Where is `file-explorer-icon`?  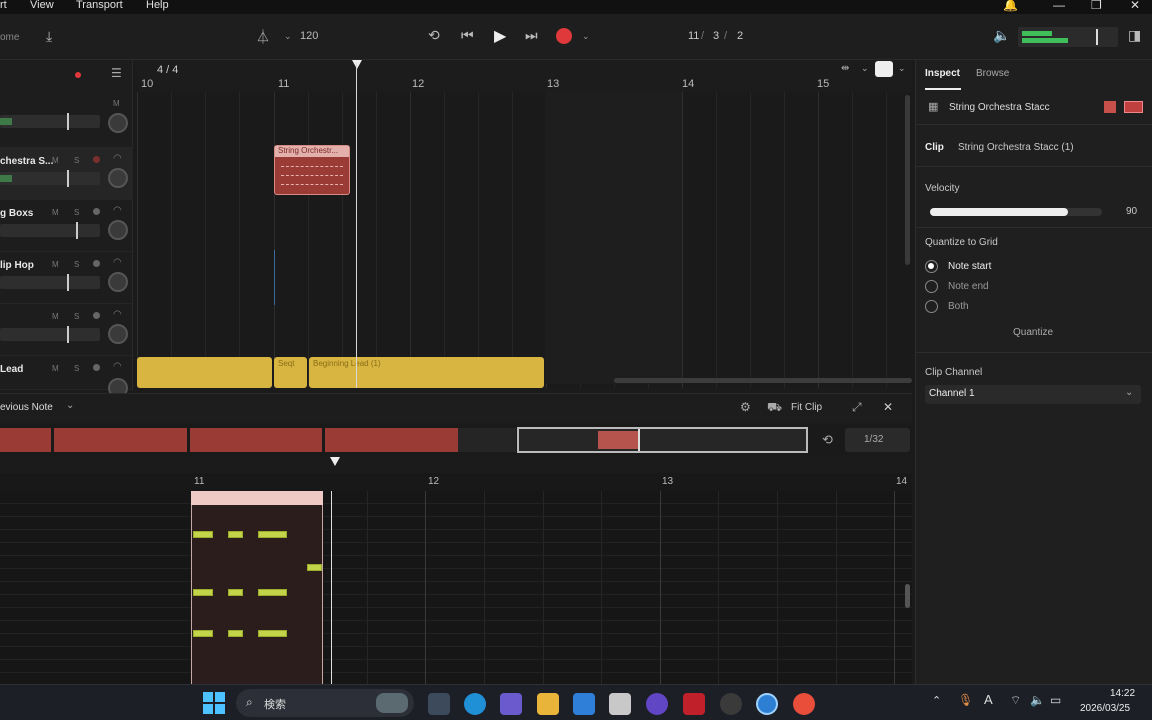 file-explorer-icon is located at coordinates (548, 704).